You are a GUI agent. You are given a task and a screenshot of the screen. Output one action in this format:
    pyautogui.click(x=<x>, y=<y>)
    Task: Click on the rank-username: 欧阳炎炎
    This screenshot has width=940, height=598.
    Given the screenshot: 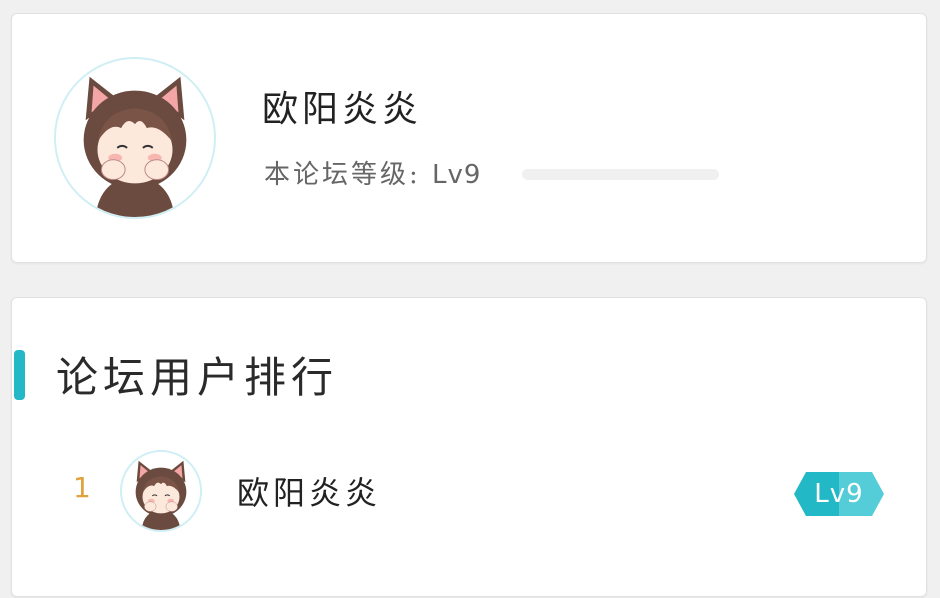 What is the action you would take?
    pyautogui.click(x=309, y=493)
    